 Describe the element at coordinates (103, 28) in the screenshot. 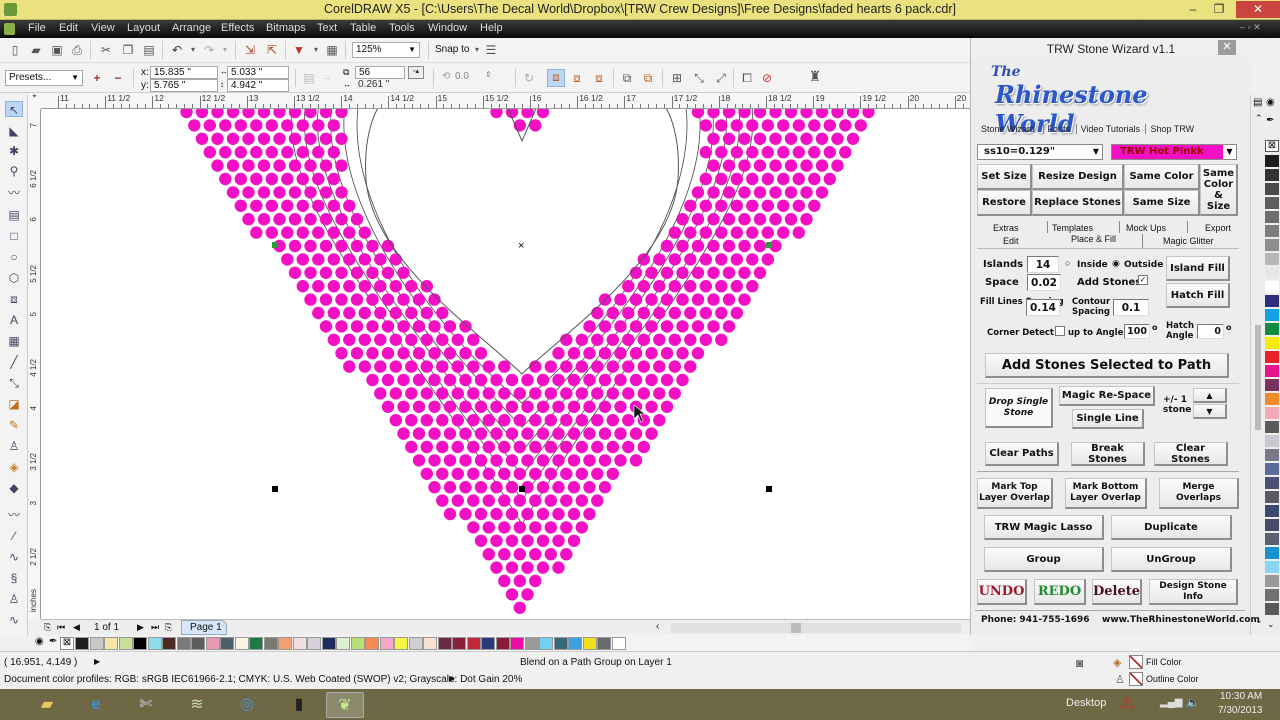

I see `menu-view: View` at that location.